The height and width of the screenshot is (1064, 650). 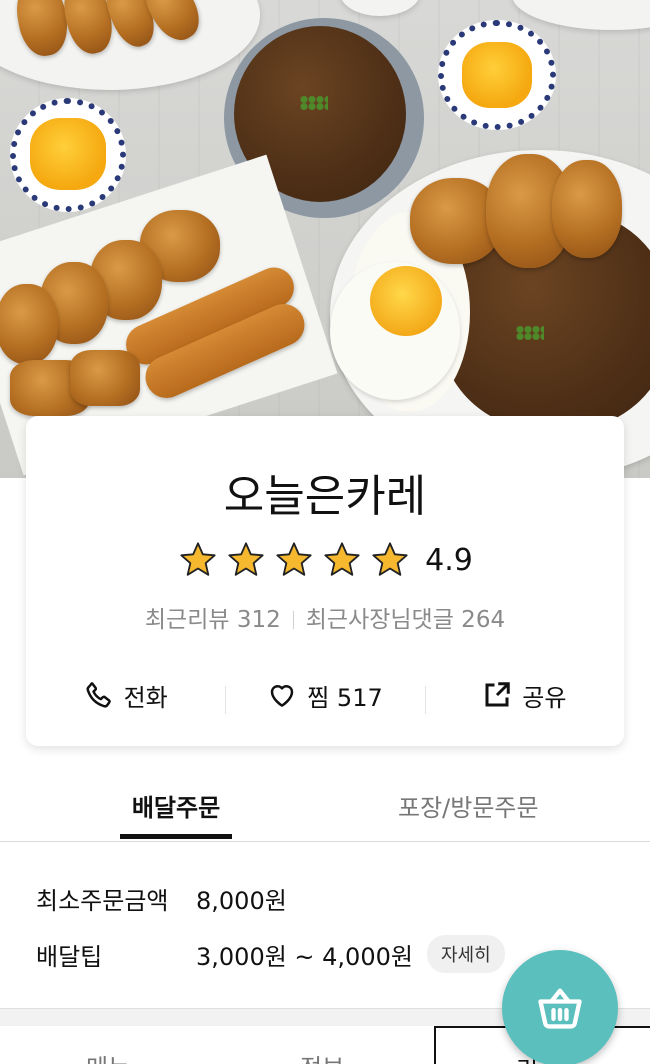 I want to click on order-type-tabs: 배달주문 포장/방문주문, so click(x=325, y=806).